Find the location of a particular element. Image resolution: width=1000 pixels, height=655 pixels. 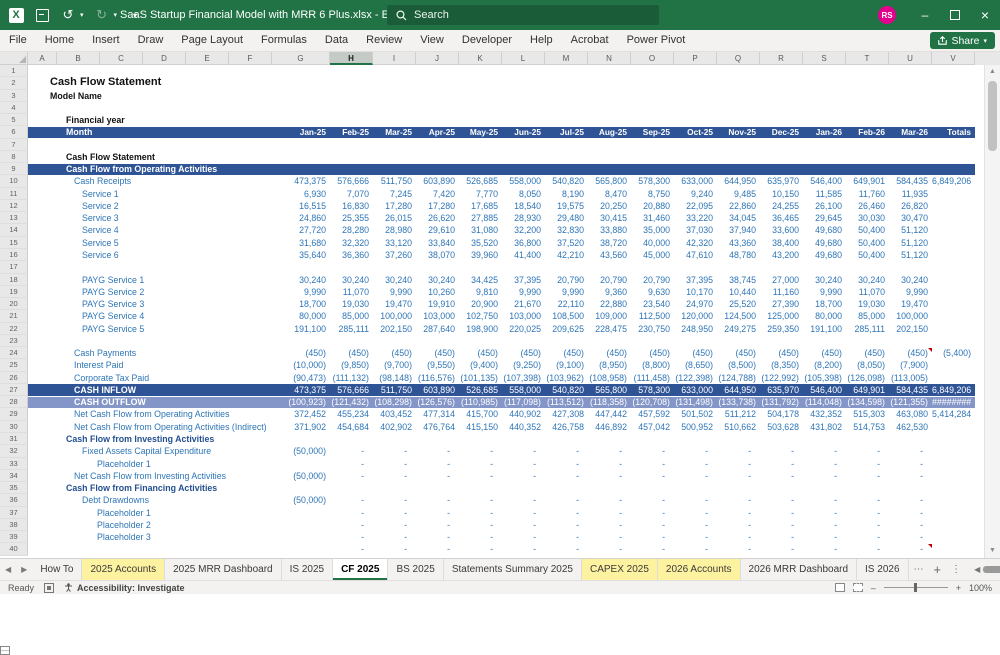

cell: 27,885 is located at coordinates (480, 218).